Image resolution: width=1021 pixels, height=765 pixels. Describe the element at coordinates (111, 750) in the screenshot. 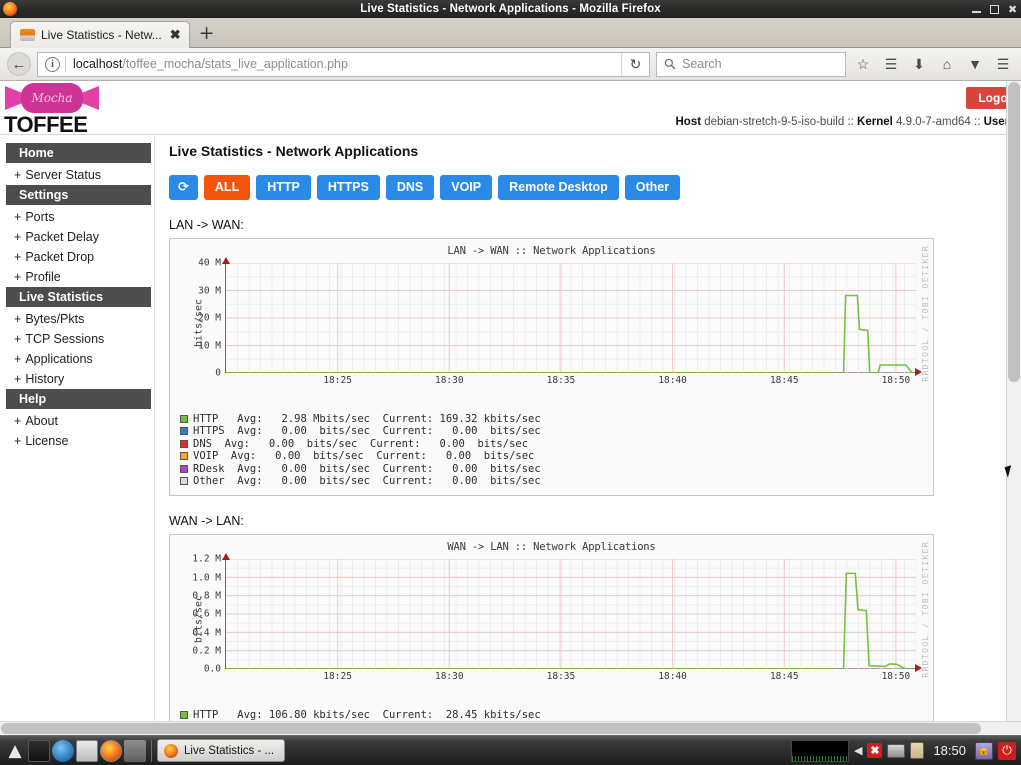

I see `firefox-launcher-icon` at that location.